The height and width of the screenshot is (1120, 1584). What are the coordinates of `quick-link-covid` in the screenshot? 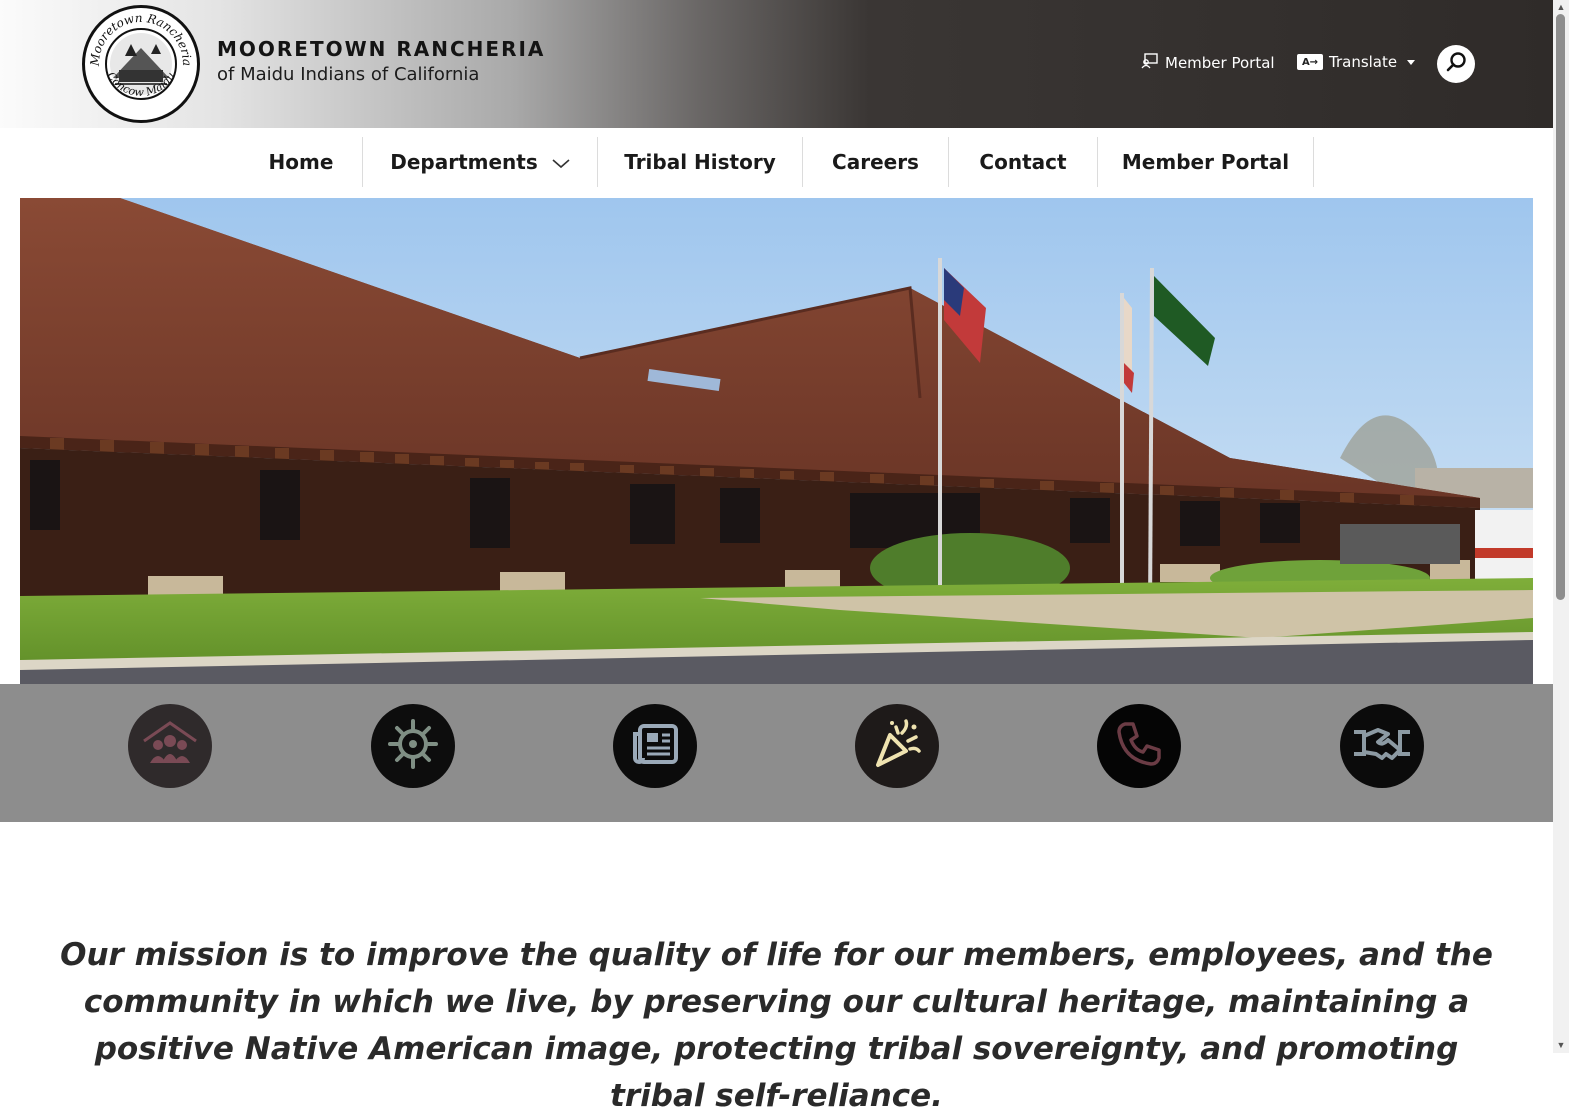 It's located at (413, 746).